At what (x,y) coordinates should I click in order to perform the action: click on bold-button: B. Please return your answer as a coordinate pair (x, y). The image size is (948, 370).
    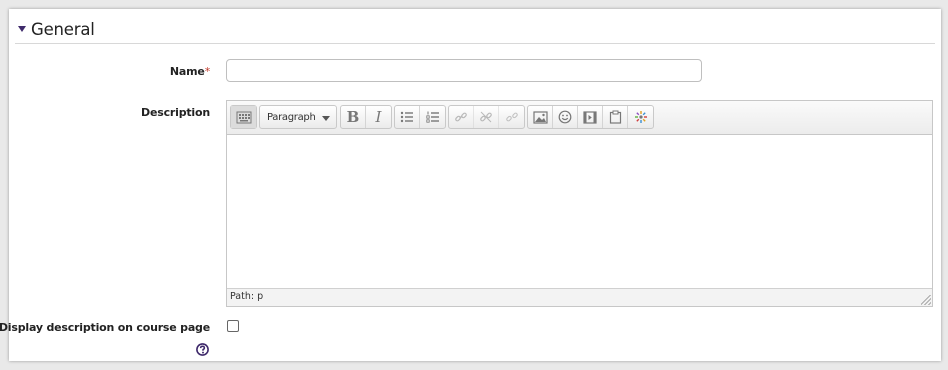
    Looking at the image, I should click on (353, 117).